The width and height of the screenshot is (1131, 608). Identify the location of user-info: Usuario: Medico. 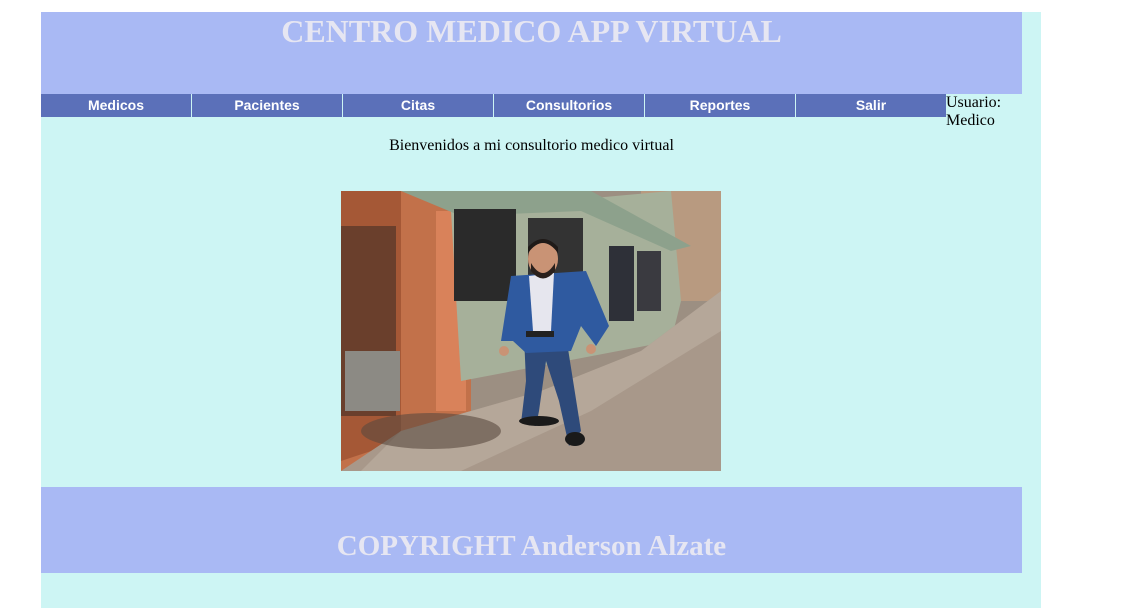
(984, 112).